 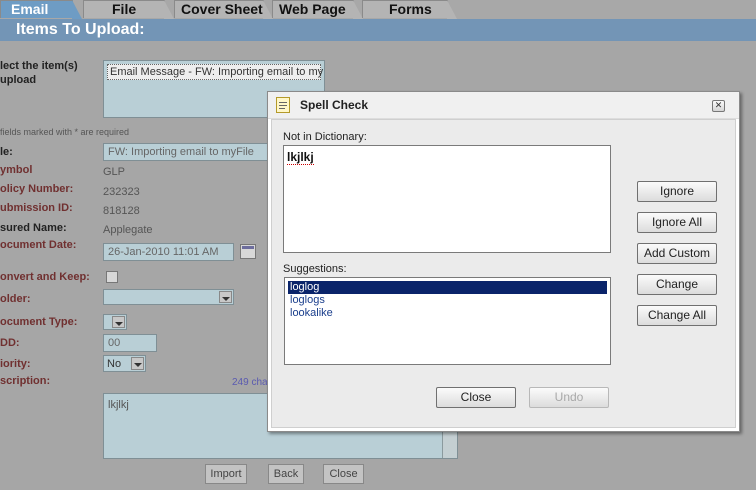 What do you see at coordinates (16, 170) in the screenshot?
I see `symbol-label: ymbol` at bounding box center [16, 170].